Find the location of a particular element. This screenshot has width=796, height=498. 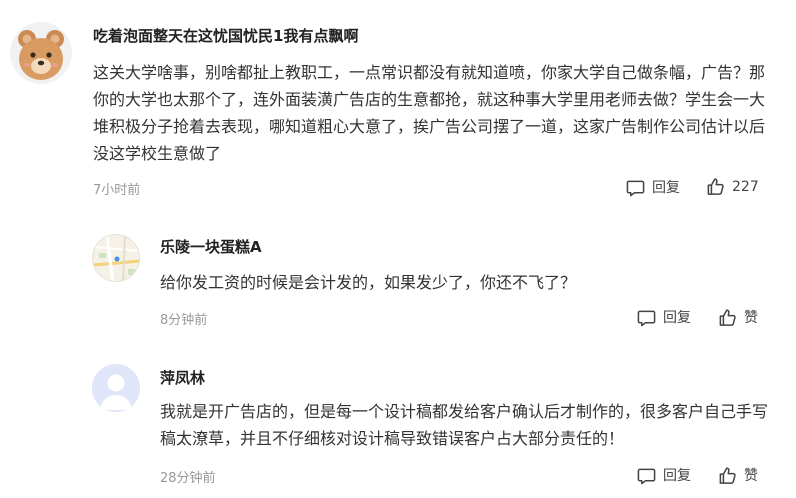

like-count: 227 is located at coordinates (745, 186).